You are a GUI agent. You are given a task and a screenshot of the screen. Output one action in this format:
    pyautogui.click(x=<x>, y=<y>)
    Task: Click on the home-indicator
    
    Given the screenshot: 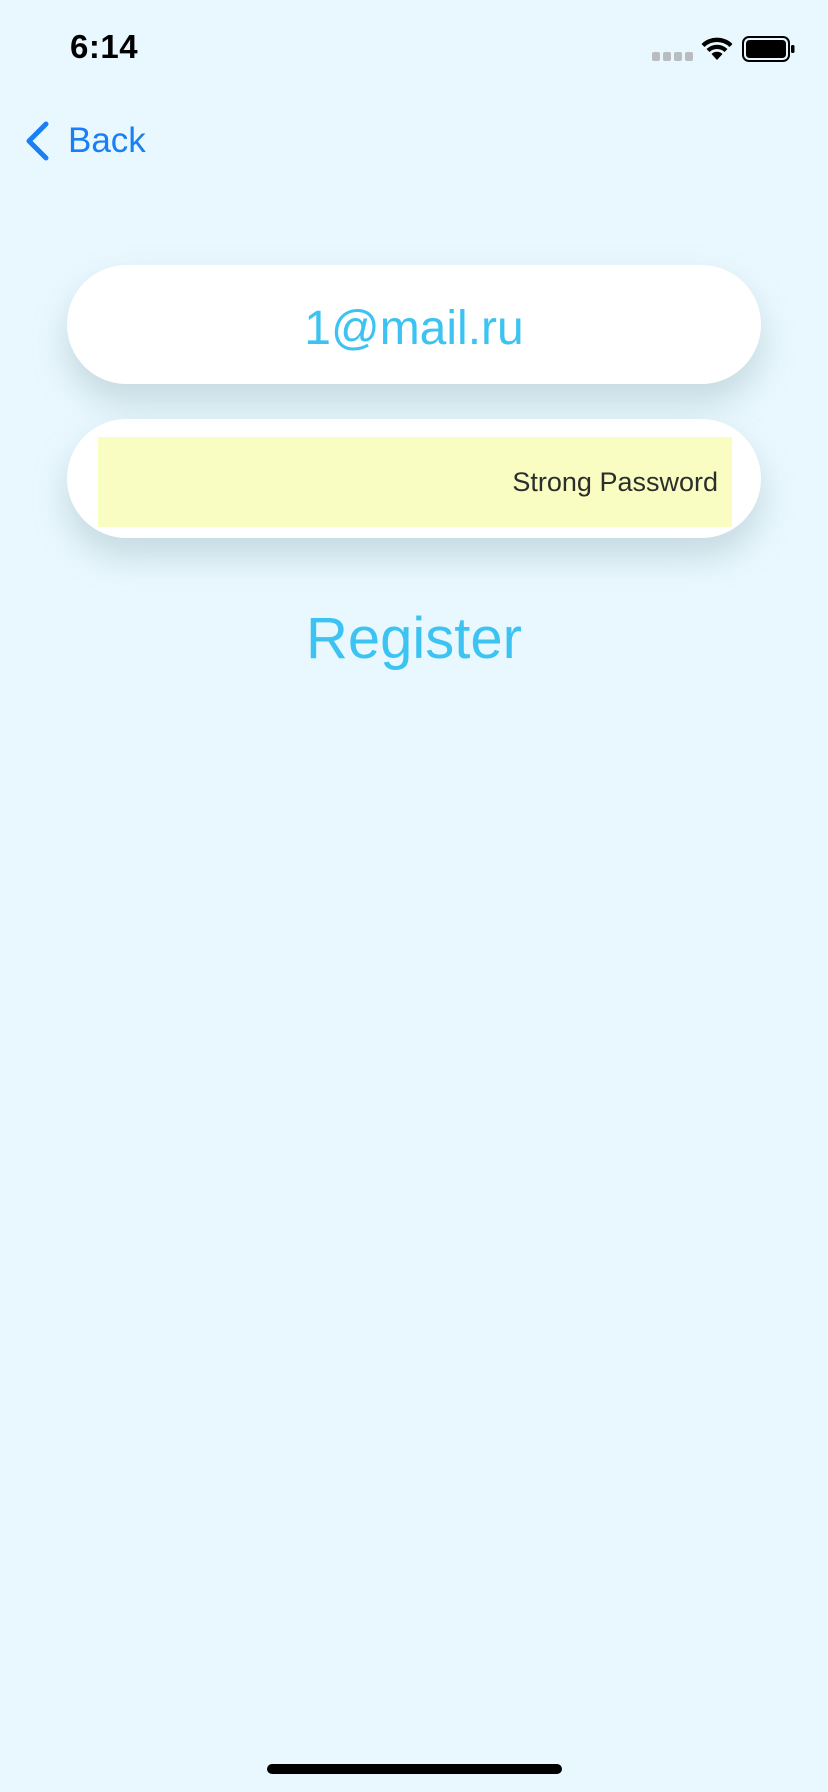 What is the action you would take?
    pyautogui.click(x=414, y=1769)
    